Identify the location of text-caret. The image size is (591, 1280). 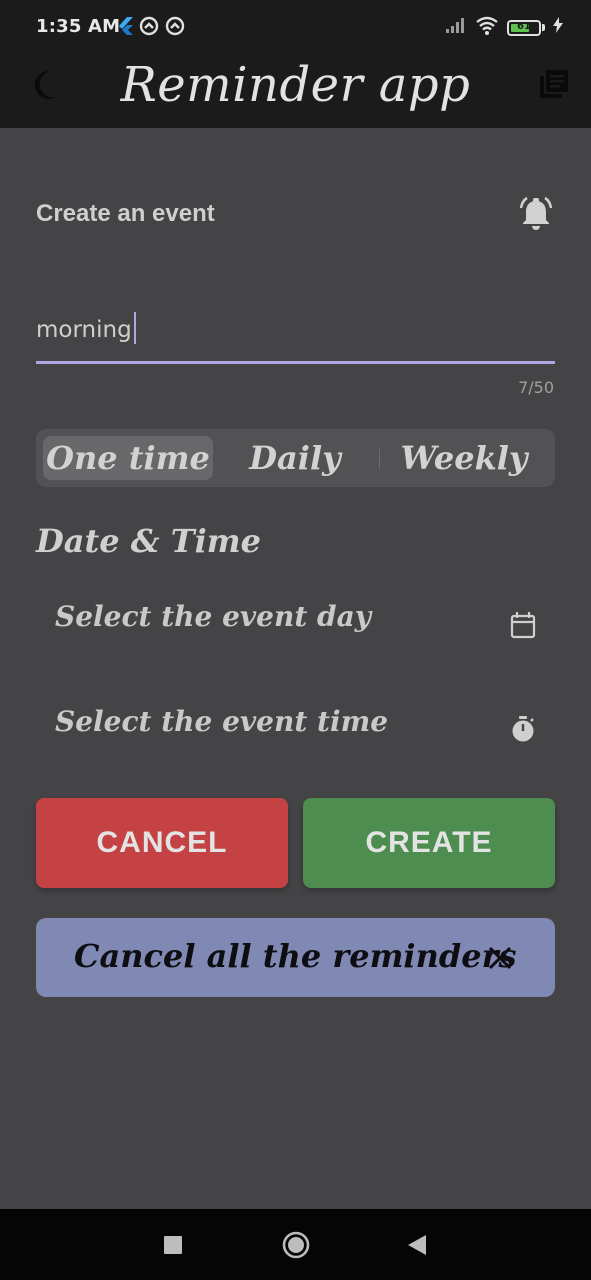
(134, 328).